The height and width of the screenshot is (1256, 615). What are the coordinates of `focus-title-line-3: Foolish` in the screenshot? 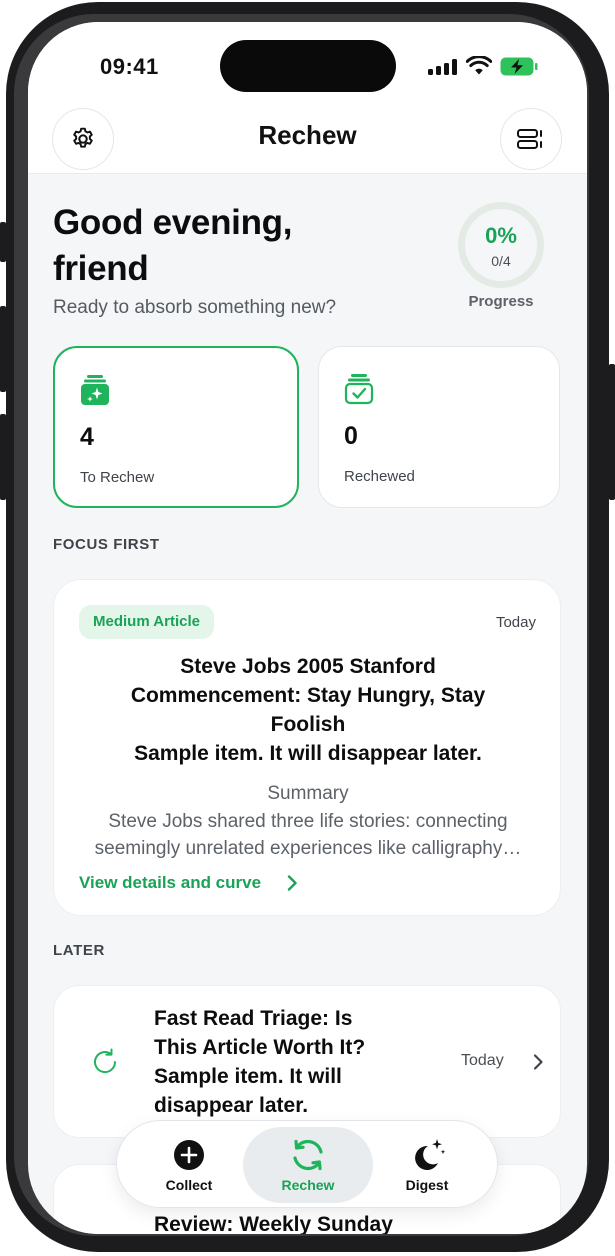 It's located at (308, 724).